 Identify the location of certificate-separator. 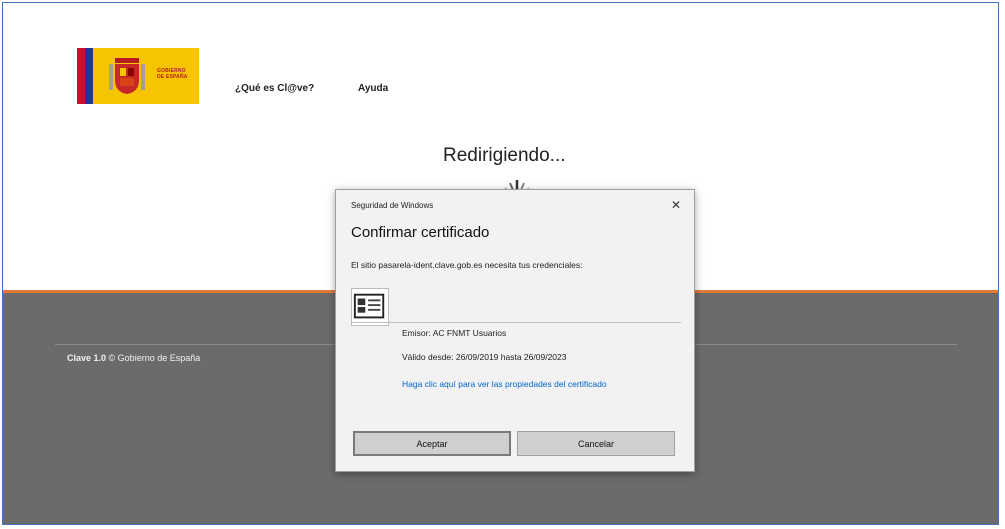
(516, 322).